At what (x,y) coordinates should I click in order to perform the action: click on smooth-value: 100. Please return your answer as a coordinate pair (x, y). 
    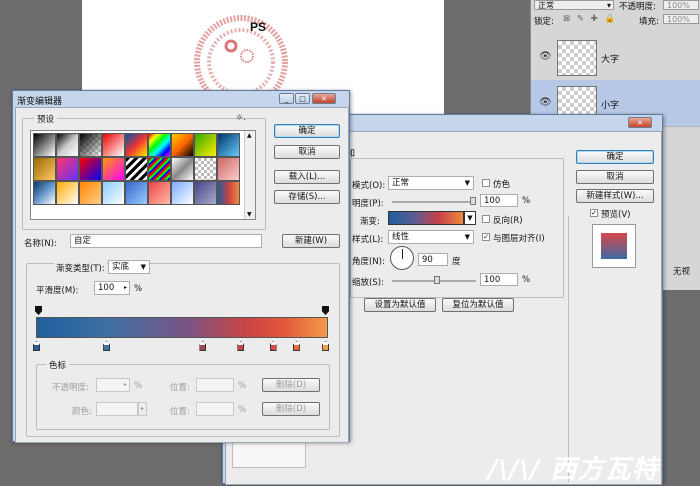
    Looking at the image, I should click on (106, 288).